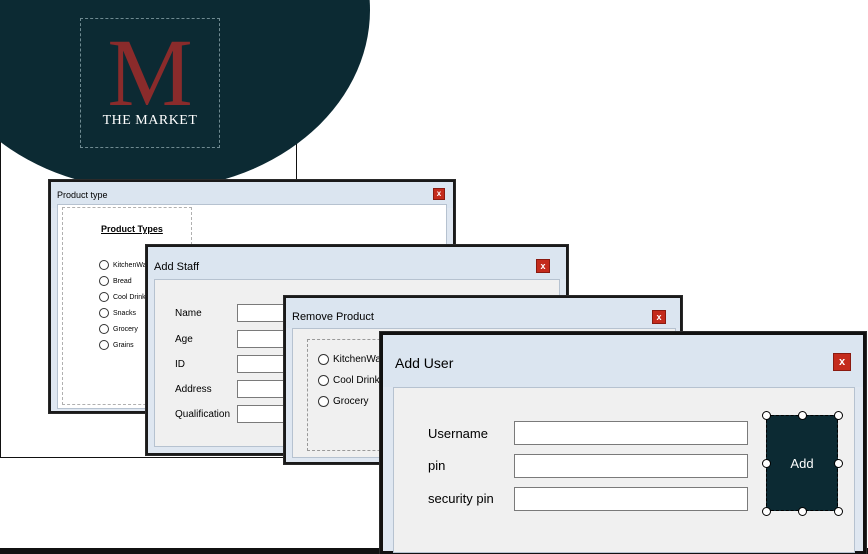 Image resolution: width=868 pixels, height=554 pixels. I want to click on add-button: Add, so click(802, 463).